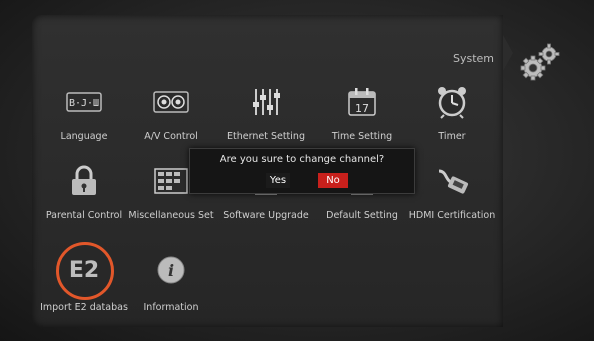  Describe the element at coordinates (84, 201) in the screenshot. I see `menu-item-parental-control: Parental Control` at that location.